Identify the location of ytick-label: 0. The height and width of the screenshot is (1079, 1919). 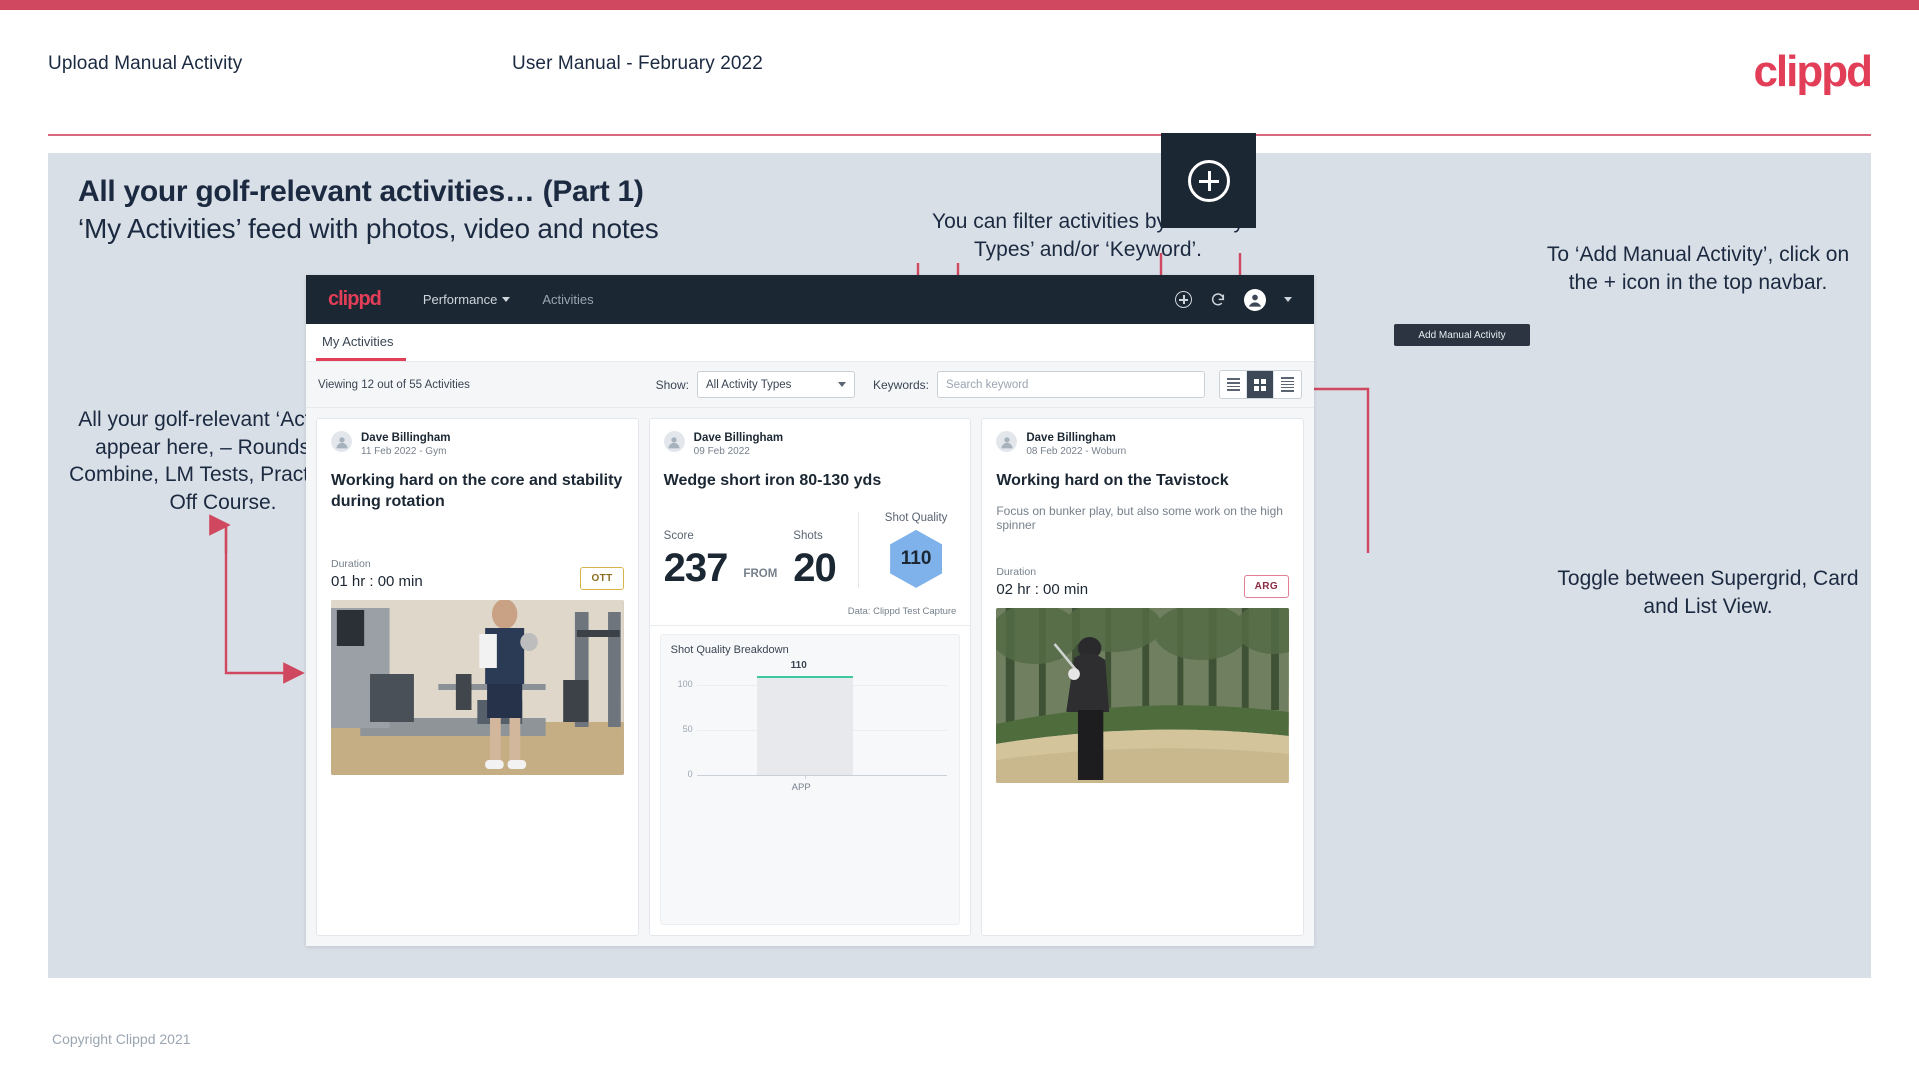
(690, 773).